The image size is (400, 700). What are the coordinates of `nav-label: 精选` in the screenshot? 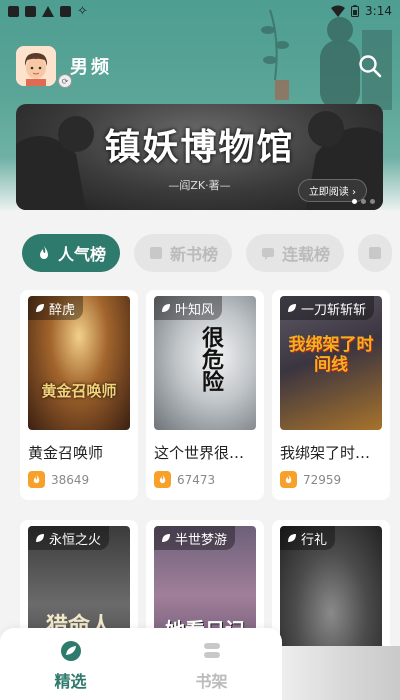 It's located at (70, 681).